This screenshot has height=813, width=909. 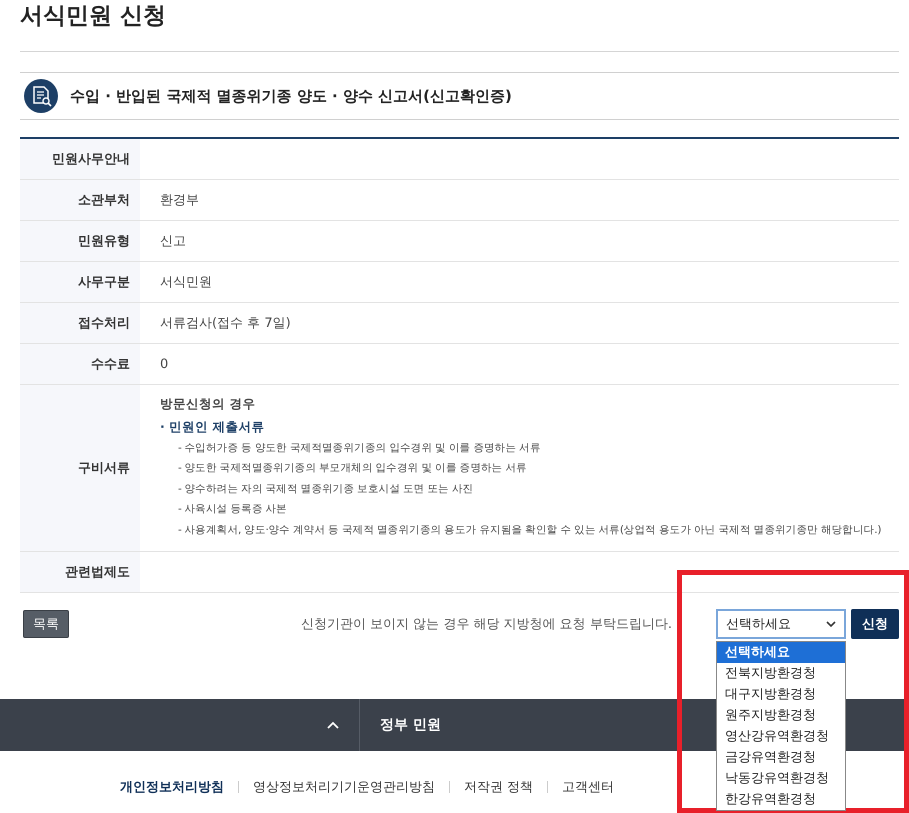 What do you see at coordinates (831, 624) in the screenshot?
I see `caret-icon` at bounding box center [831, 624].